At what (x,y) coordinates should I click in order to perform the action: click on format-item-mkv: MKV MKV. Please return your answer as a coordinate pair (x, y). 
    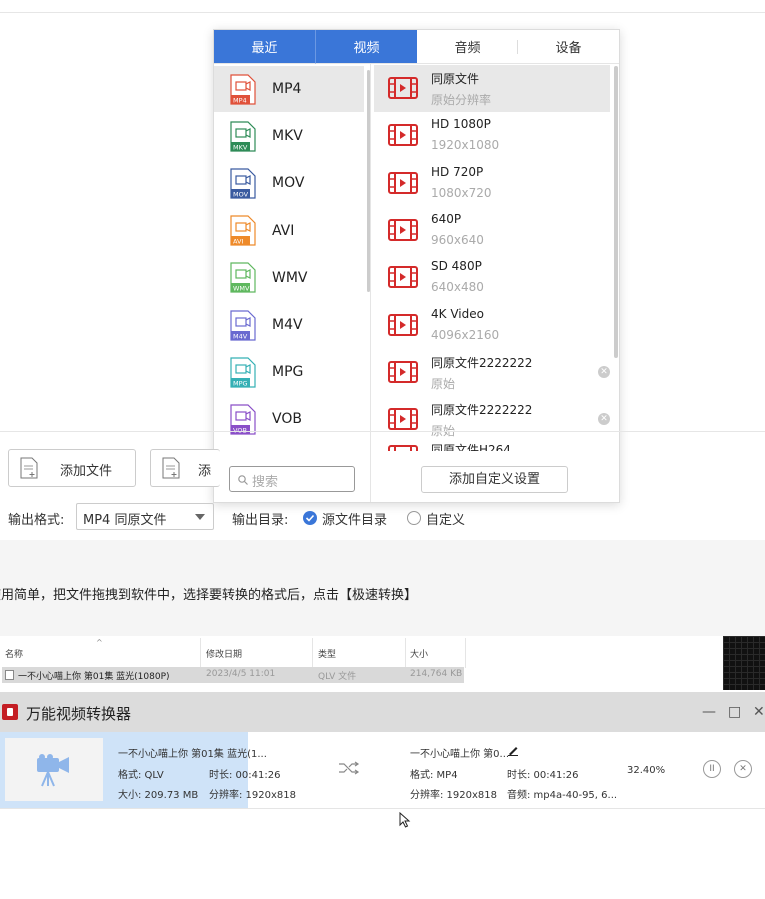
    Looking at the image, I should click on (289, 136).